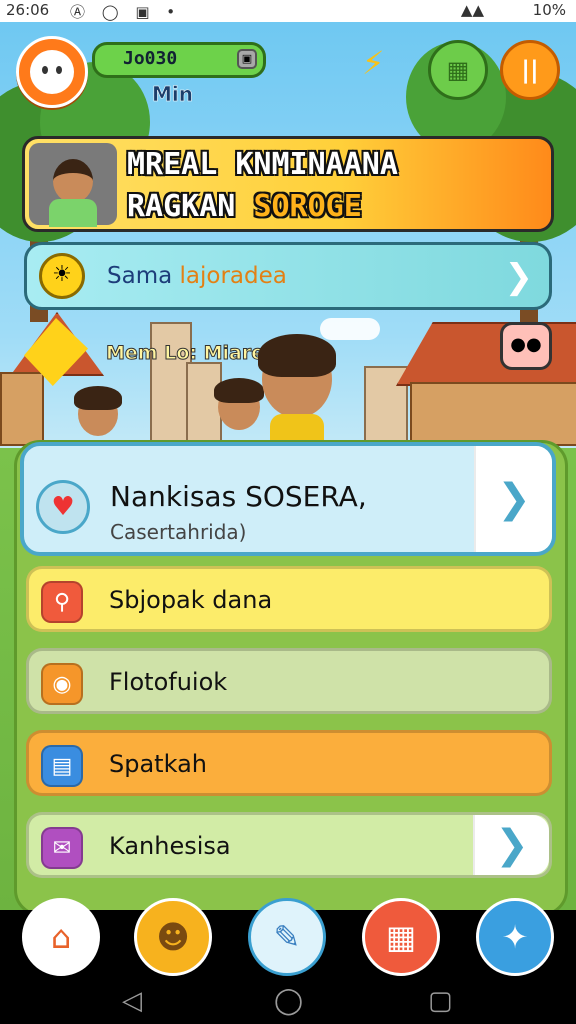 The width and height of the screenshot is (576, 1024). Describe the element at coordinates (262, 164) in the screenshot. I see `banner-title-line1: MREAL KNMINAANA` at that location.